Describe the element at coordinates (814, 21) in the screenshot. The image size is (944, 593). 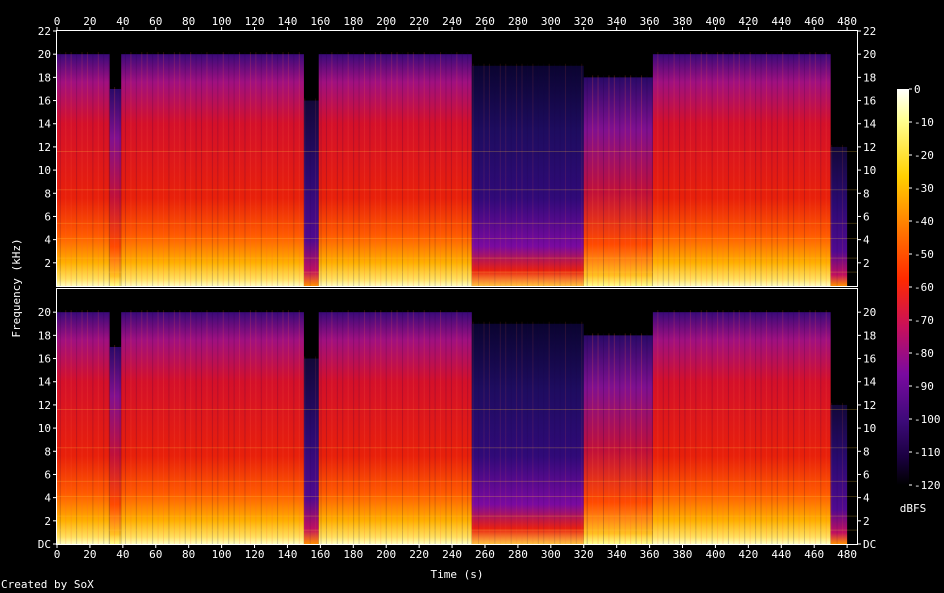
I see `x-tick-label-top: 460` at that location.